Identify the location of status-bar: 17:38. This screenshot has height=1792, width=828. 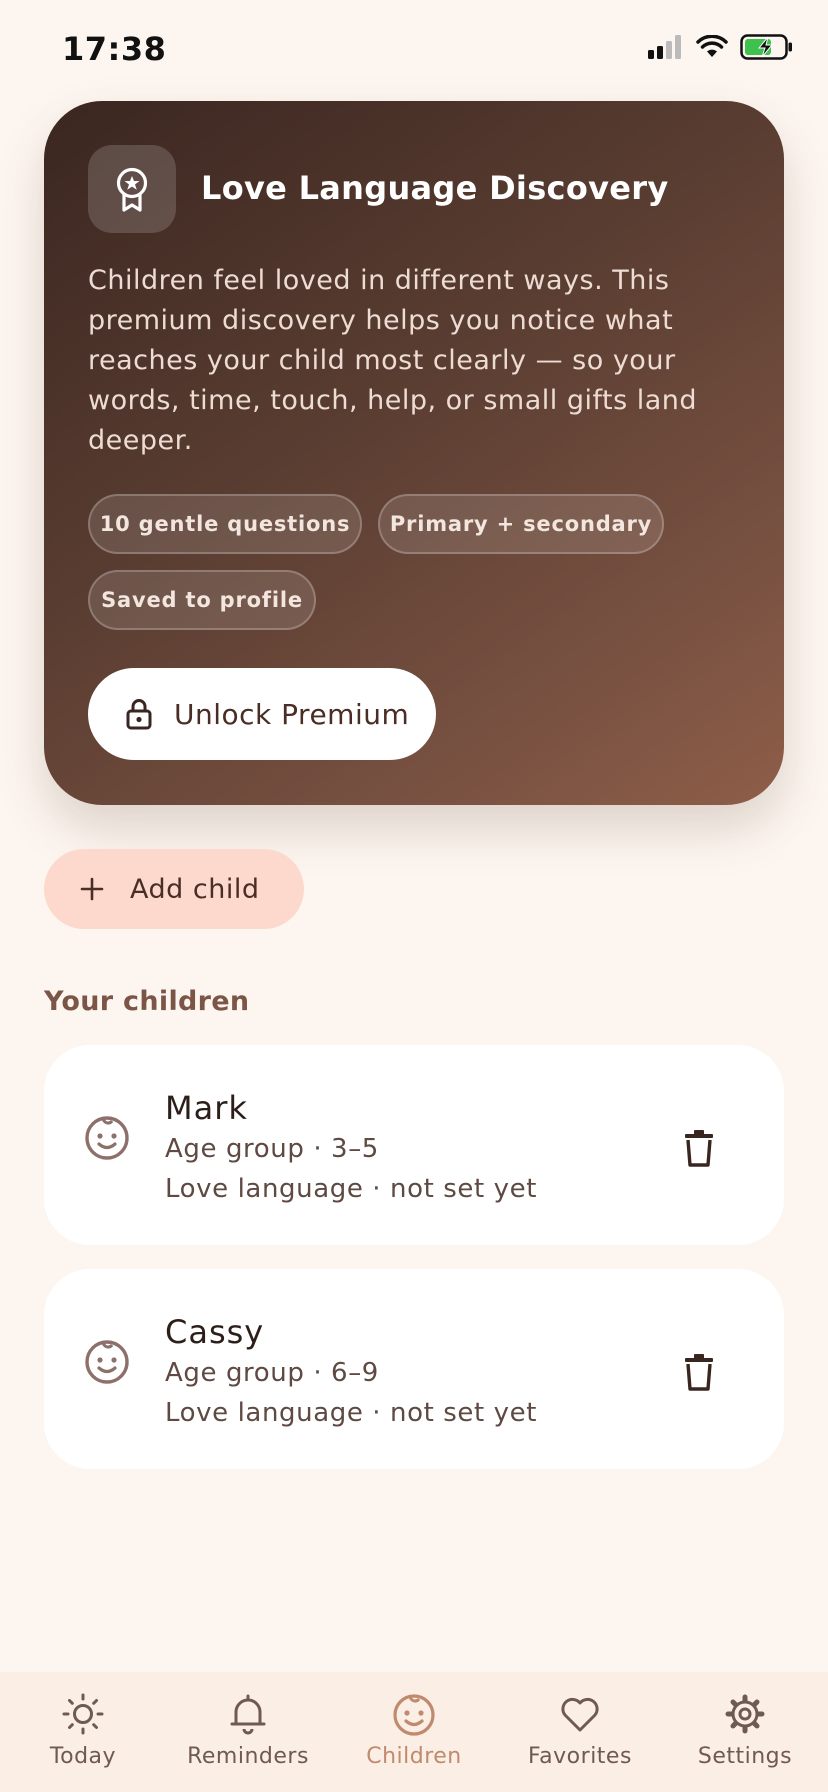
(414, 50).